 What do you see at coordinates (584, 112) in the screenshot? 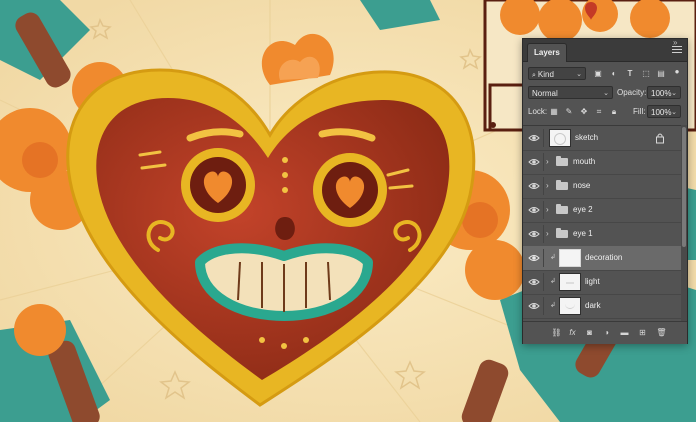
I see `lock-position-icon: ✥` at bounding box center [584, 112].